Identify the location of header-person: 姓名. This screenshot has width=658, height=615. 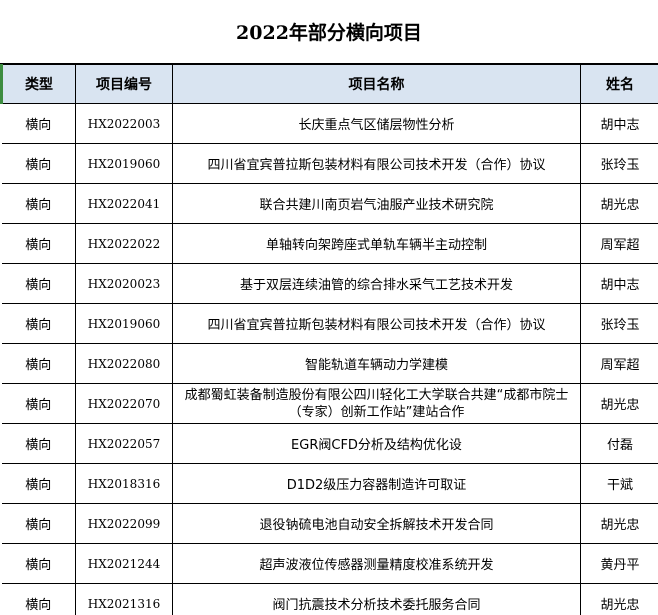
(619, 84).